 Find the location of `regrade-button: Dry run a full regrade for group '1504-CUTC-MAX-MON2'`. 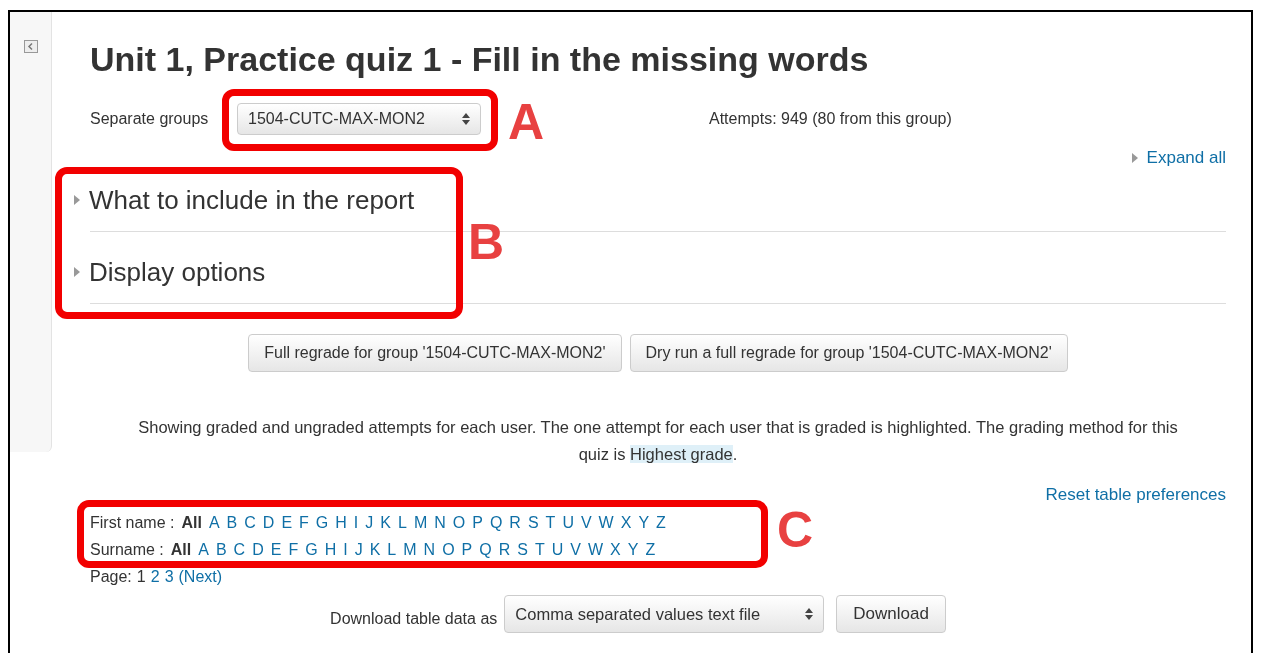

regrade-button: Dry run a full regrade for group '1504-CUTC-MAX-MON2' is located at coordinates (848, 352).